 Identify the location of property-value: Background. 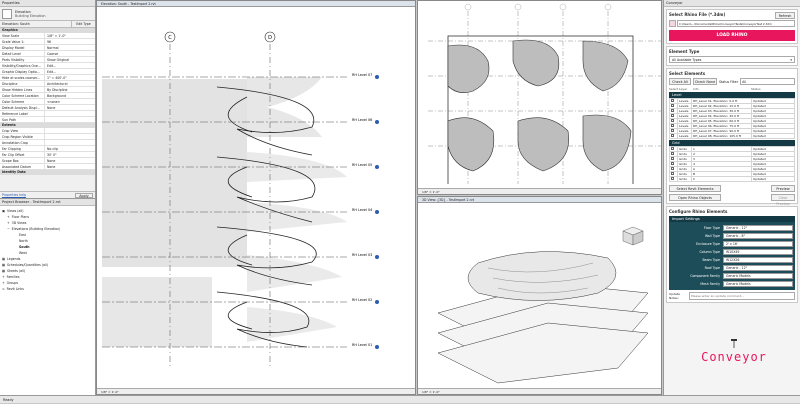
(69, 95).